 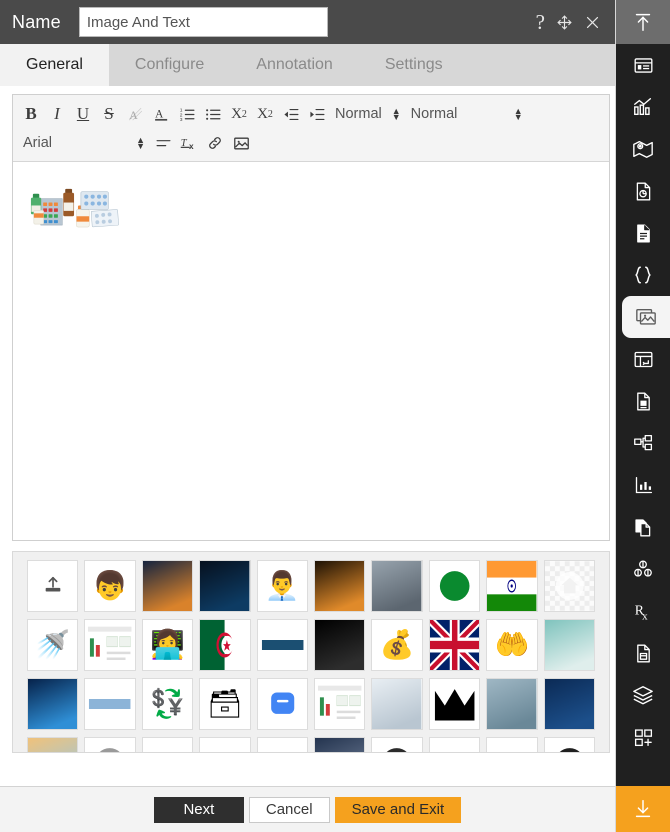 I want to click on sidebar-item-report-chart, so click(x=643, y=191).